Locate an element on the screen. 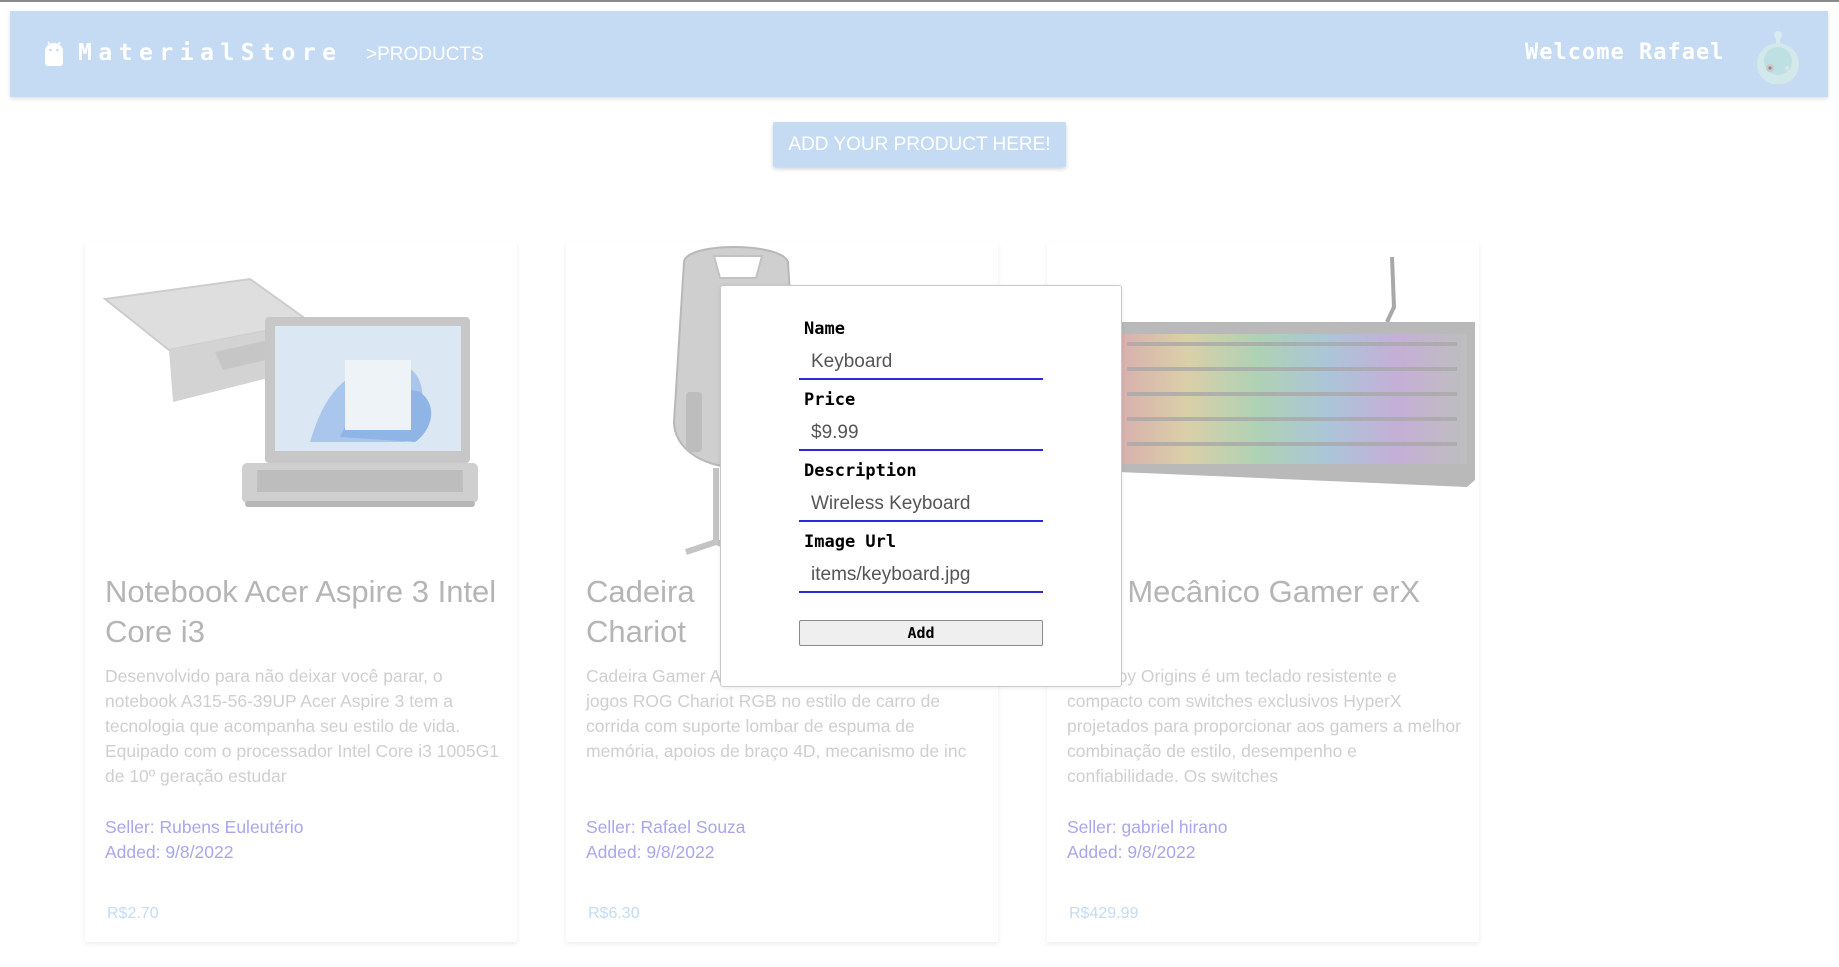 The height and width of the screenshot is (967, 1839). name-input is located at coordinates (921, 363).